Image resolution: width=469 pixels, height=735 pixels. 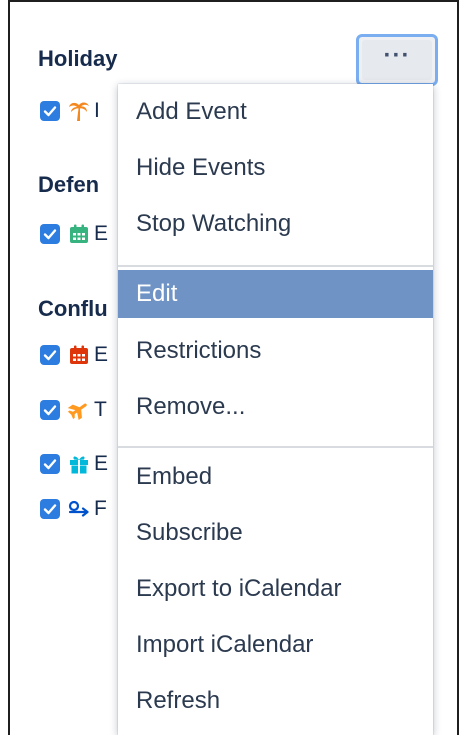 I want to click on calendar-row: F, so click(x=73, y=509).